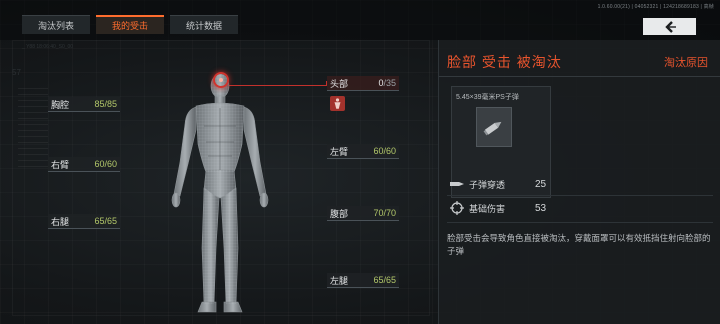  I want to click on body-figure, so click(220, 193).